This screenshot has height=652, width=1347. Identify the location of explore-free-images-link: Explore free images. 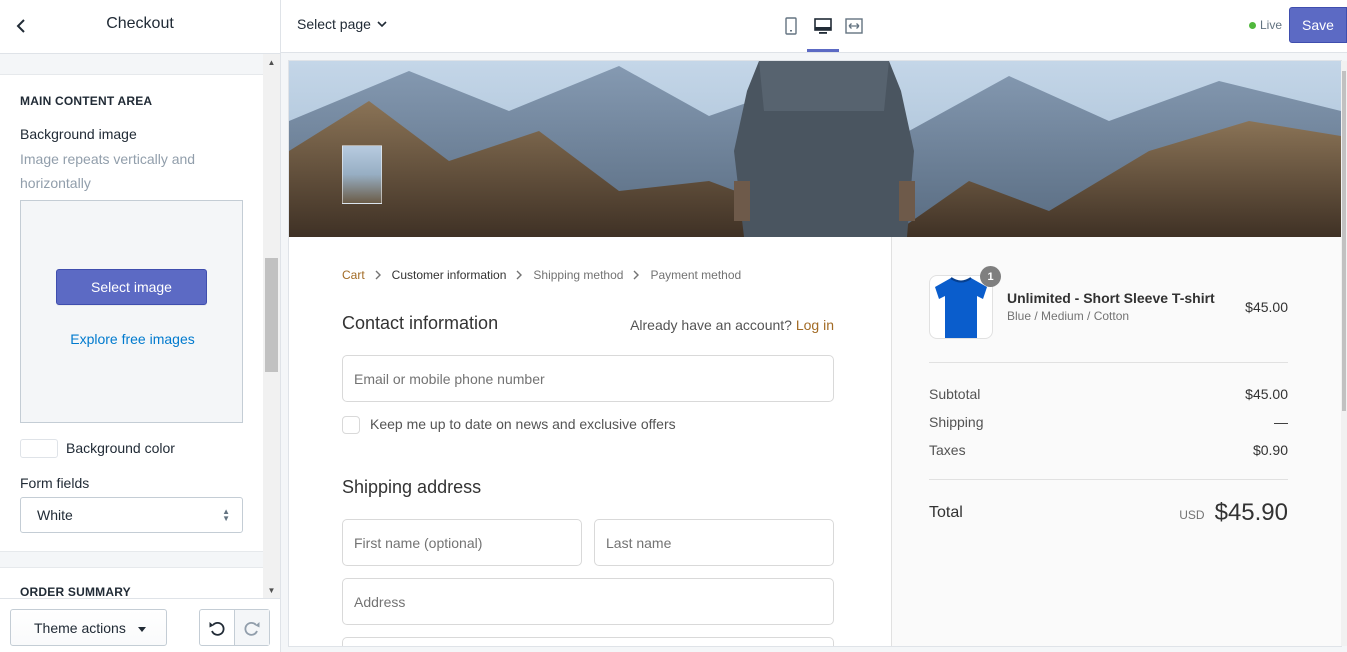
(132, 339).